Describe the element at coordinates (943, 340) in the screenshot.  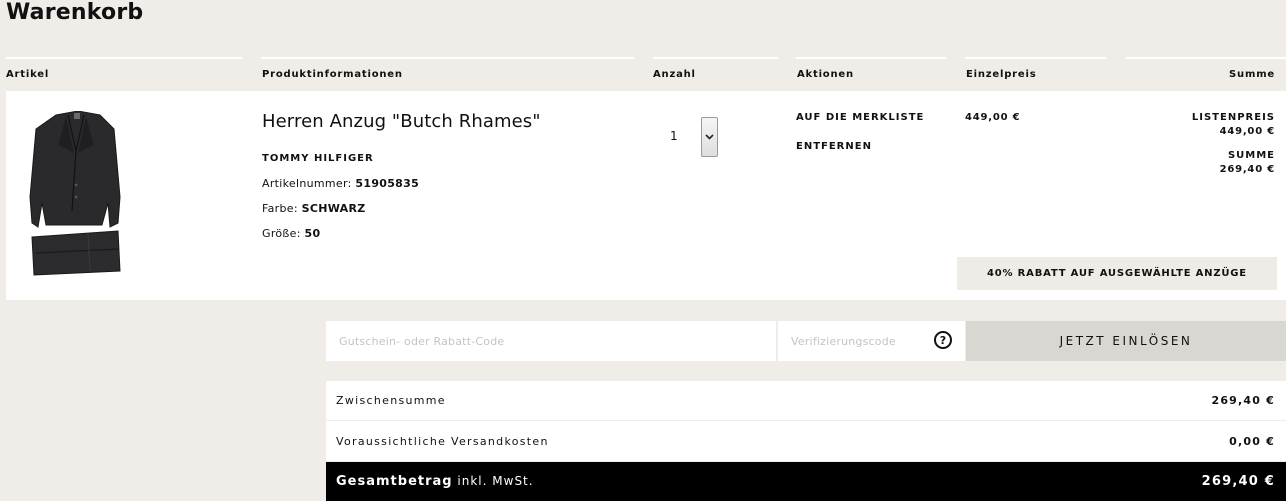
I see `question-circle-icon: ?` at that location.